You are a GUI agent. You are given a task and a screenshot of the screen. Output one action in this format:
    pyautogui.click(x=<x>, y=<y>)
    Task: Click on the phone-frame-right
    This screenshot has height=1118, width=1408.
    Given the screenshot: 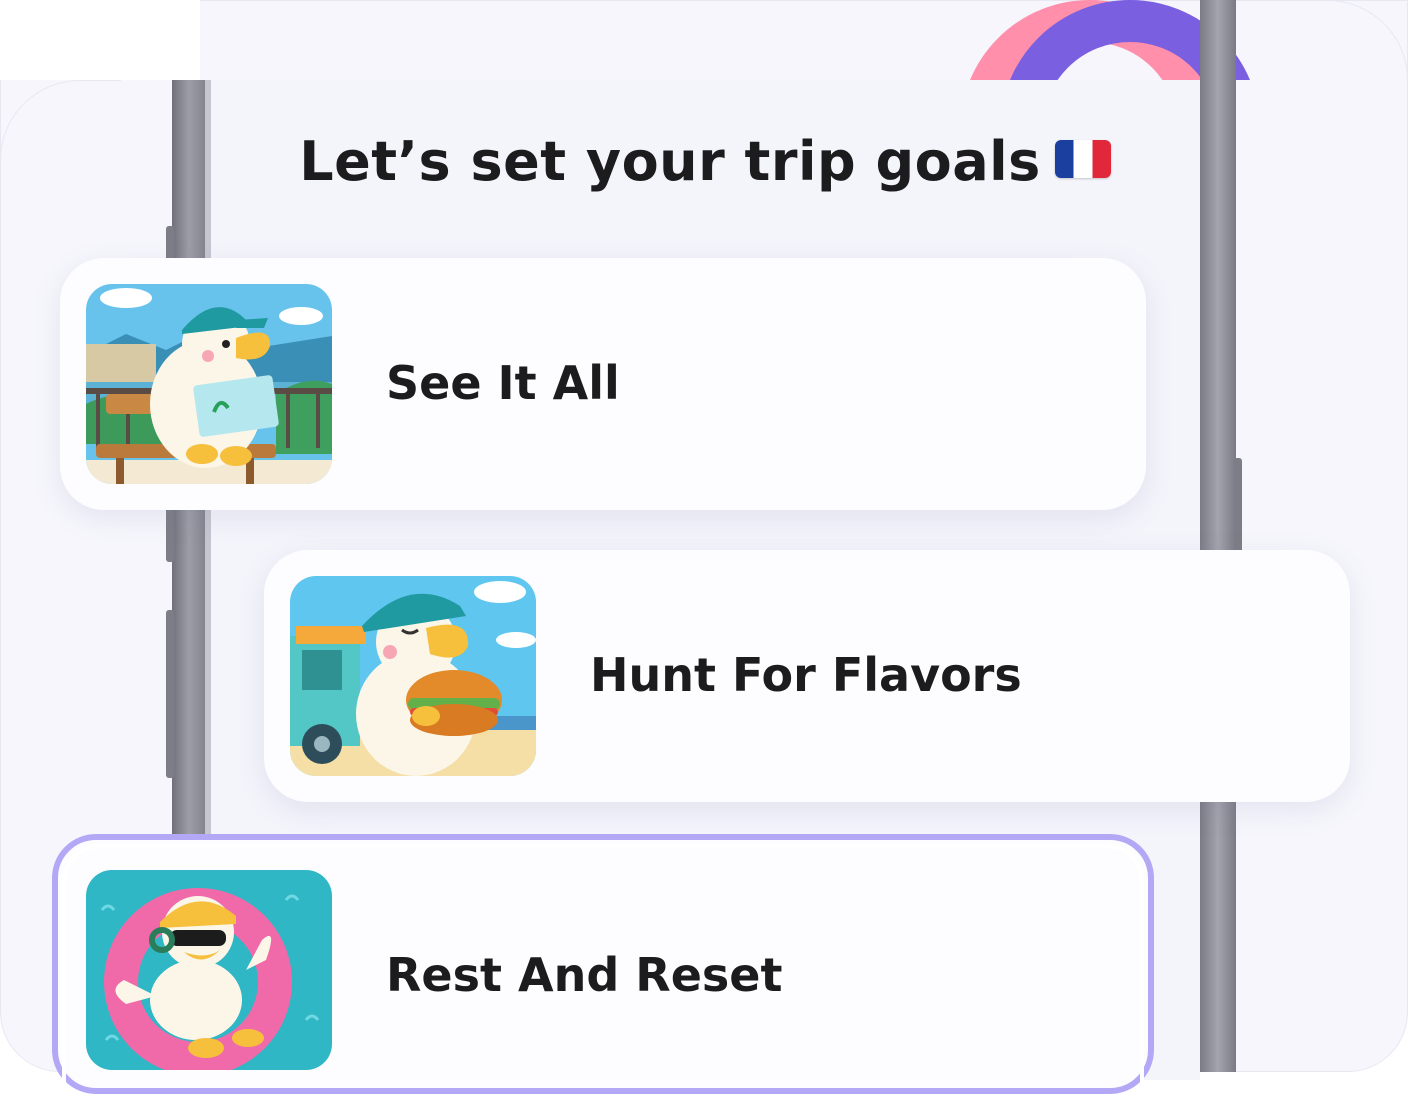 What is the action you would take?
    pyautogui.click(x=1218, y=536)
    